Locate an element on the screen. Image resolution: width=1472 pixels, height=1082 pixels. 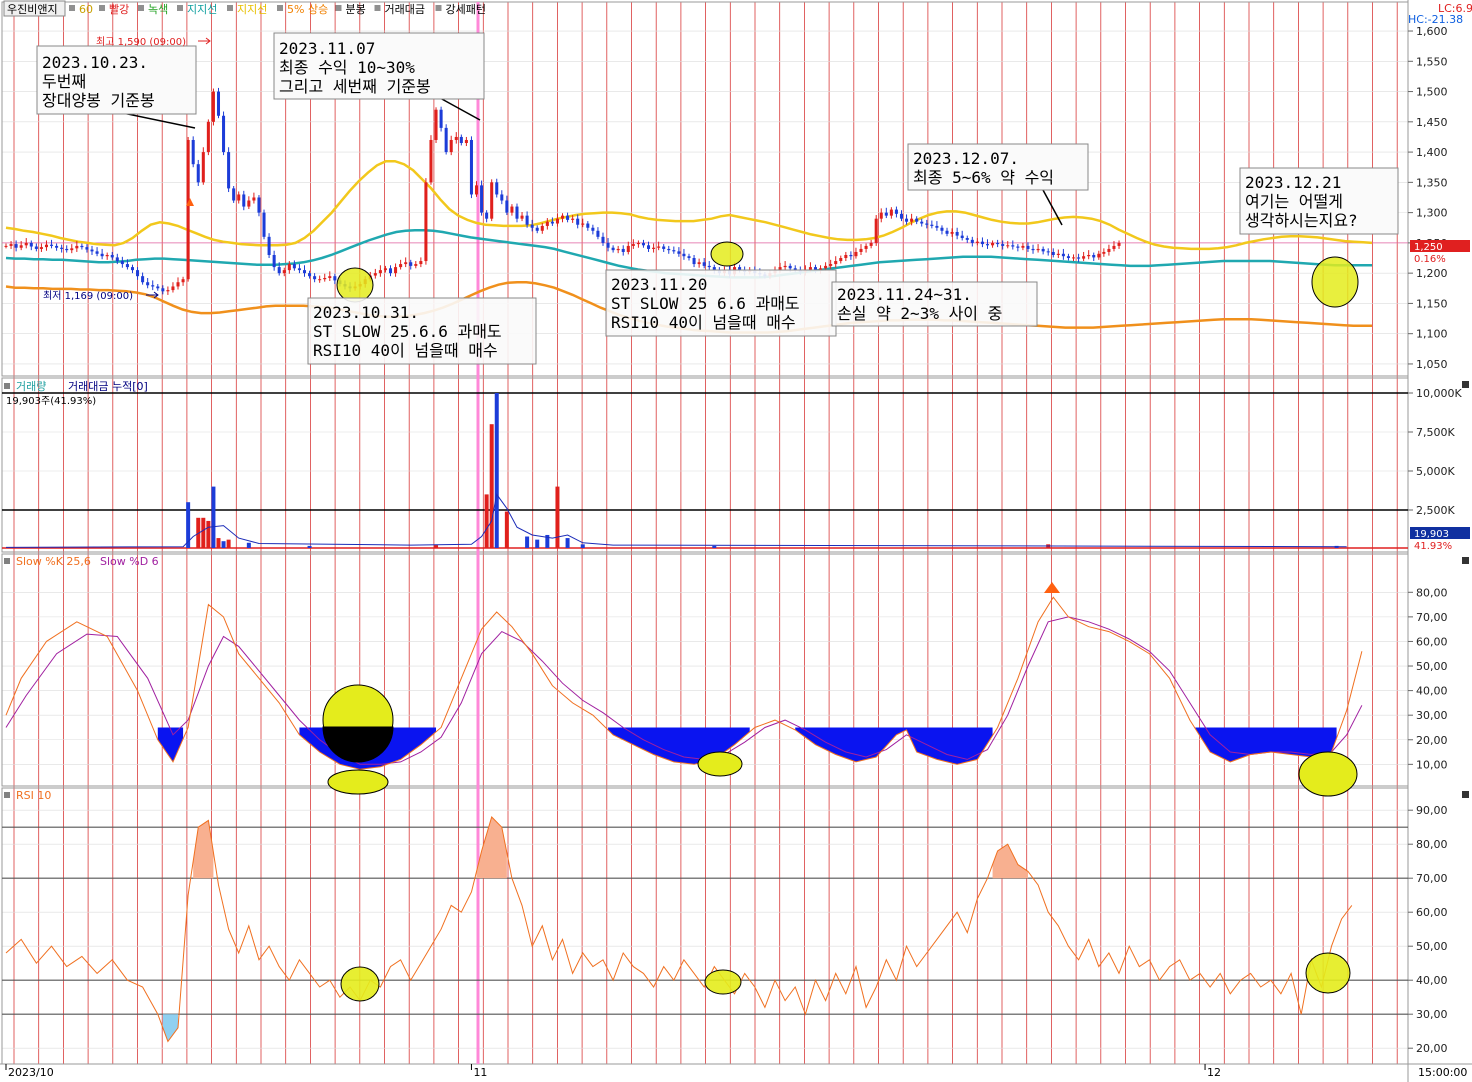
annotation-1207-line1: 2023.12.07. is located at coordinates (966, 158).